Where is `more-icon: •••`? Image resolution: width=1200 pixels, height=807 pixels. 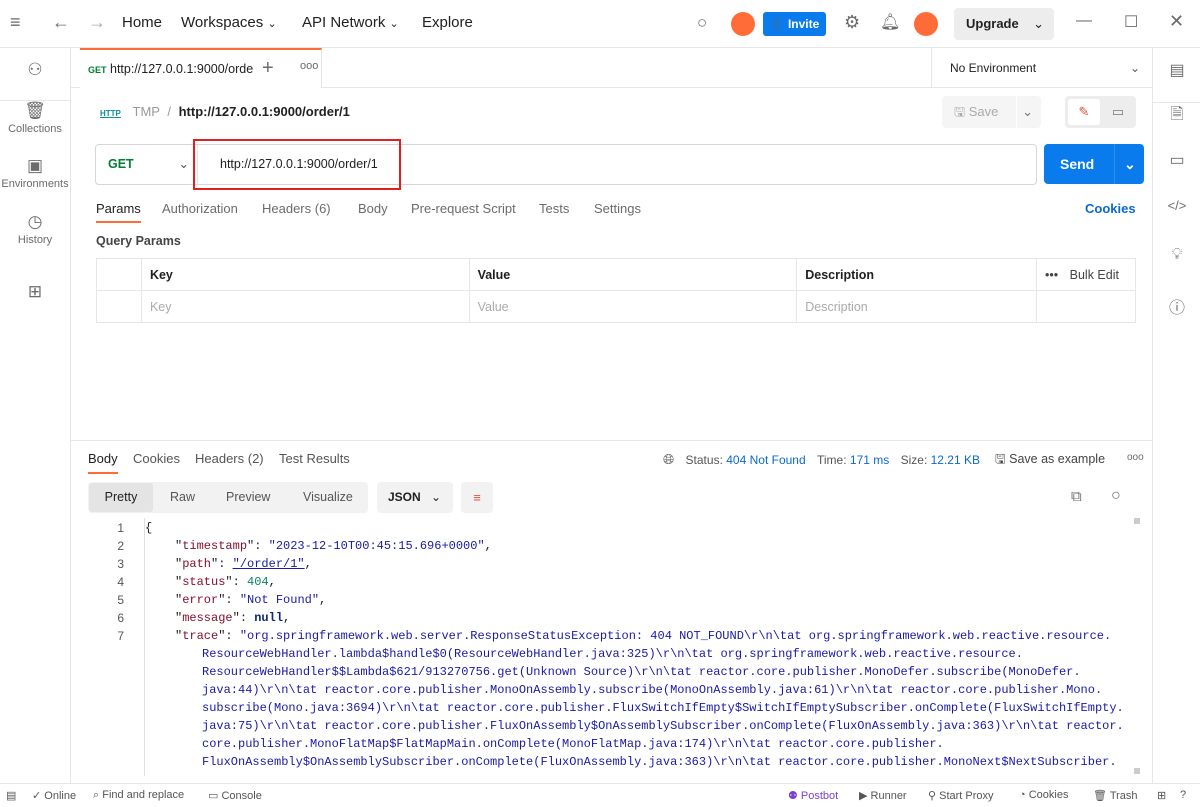 more-icon: ••• is located at coordinates (1051, 275).